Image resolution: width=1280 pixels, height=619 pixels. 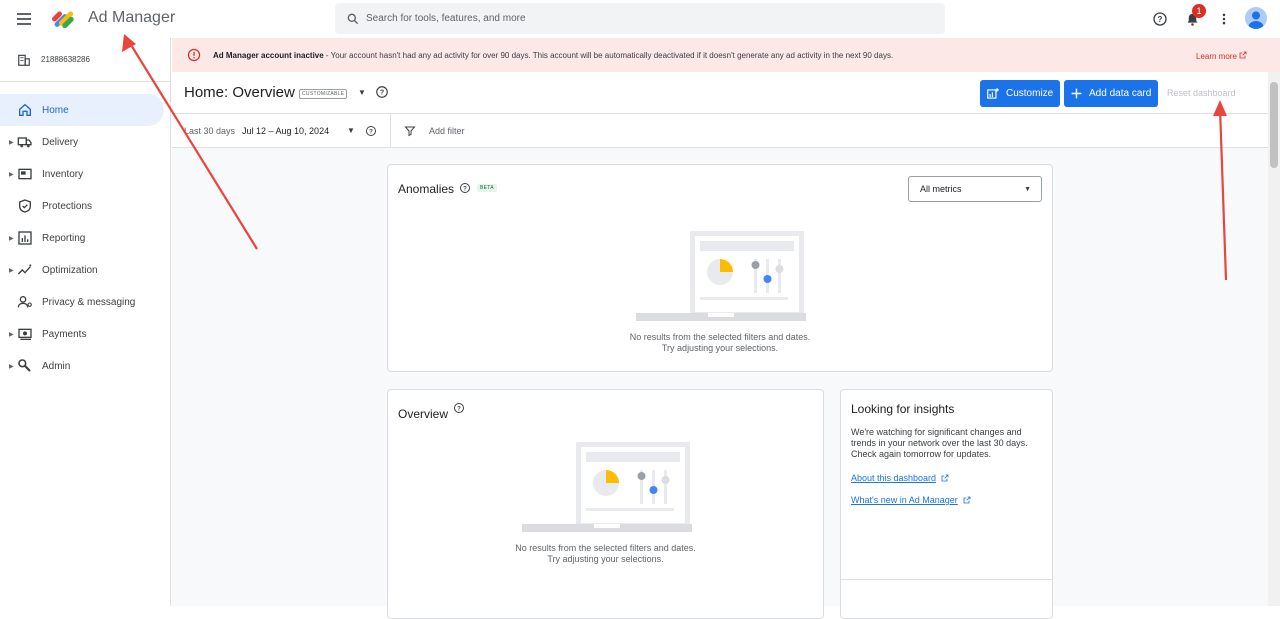 I want to click on card-title: Anomalies, so click(x=426, y=189).